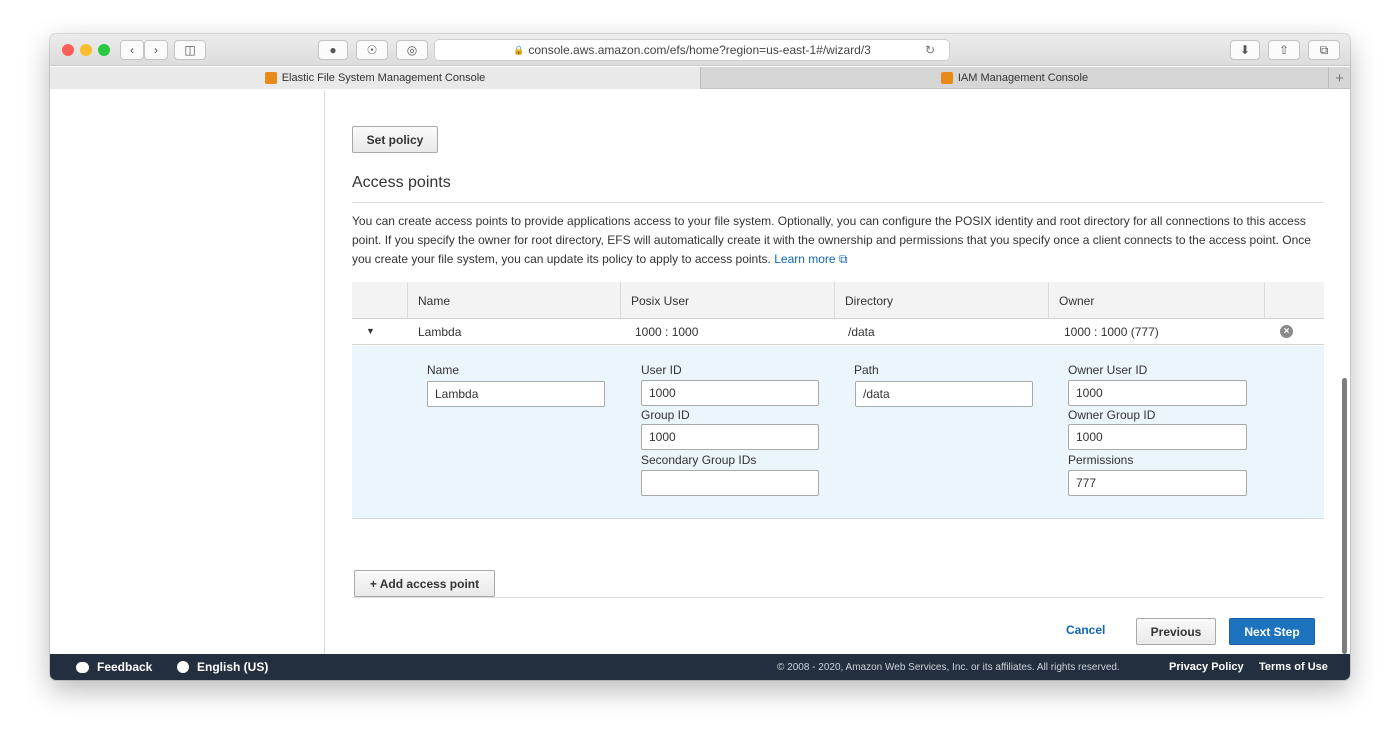 The width and height of the screenshot is (1400, 747). I want to click on previous-button: Previous, so click(1176, 631).